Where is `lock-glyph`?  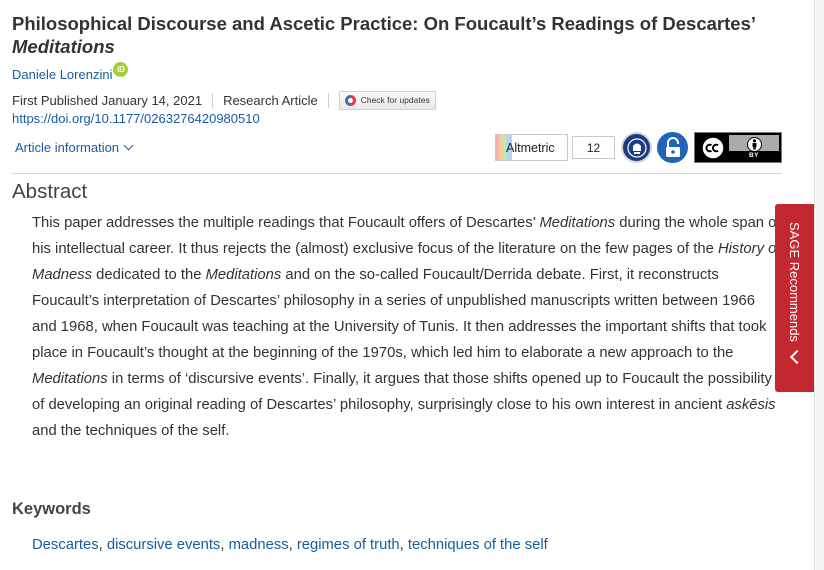 lock-glyph is located at coordinates (672, 146).